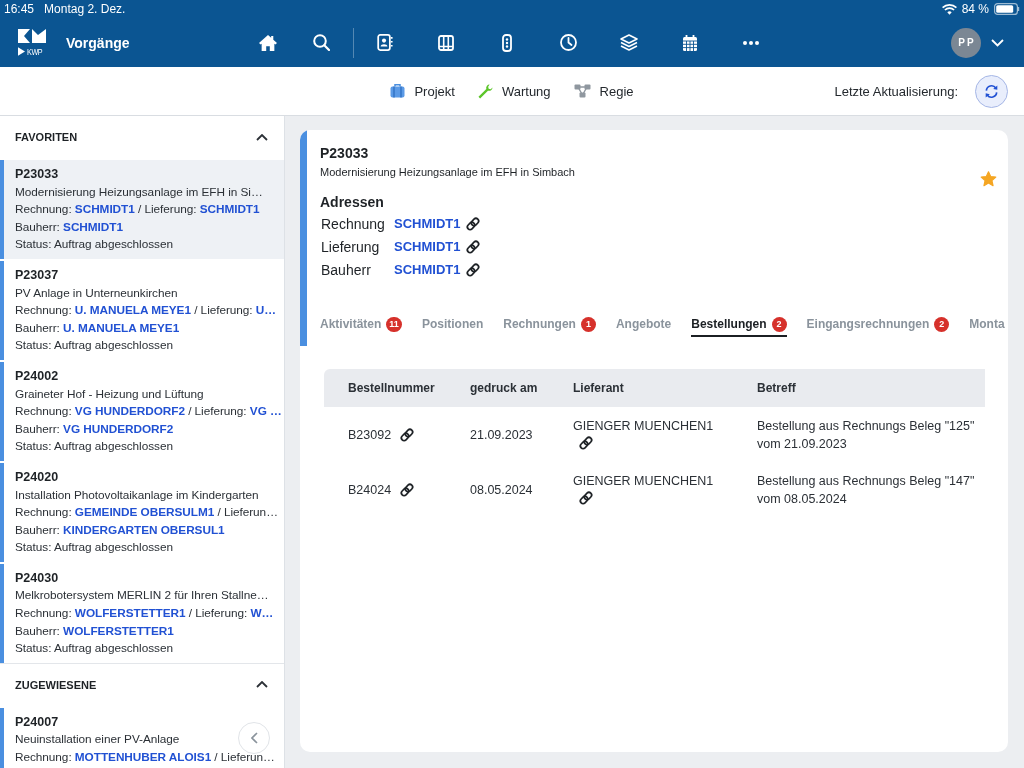 Image resolution: width=1024 pixels, height=768 pixels. Describe the element at coordinates (588, 324) in the screenshot. I see `count-badge: 1` at that location.